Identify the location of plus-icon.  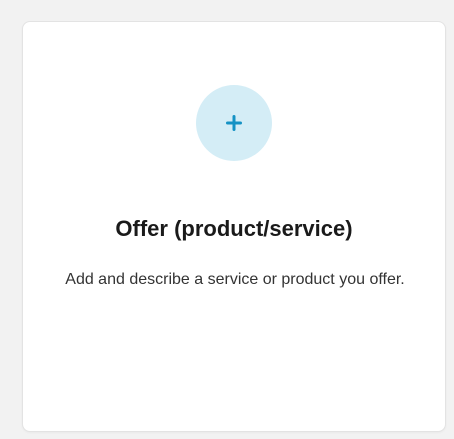
(234, 123).